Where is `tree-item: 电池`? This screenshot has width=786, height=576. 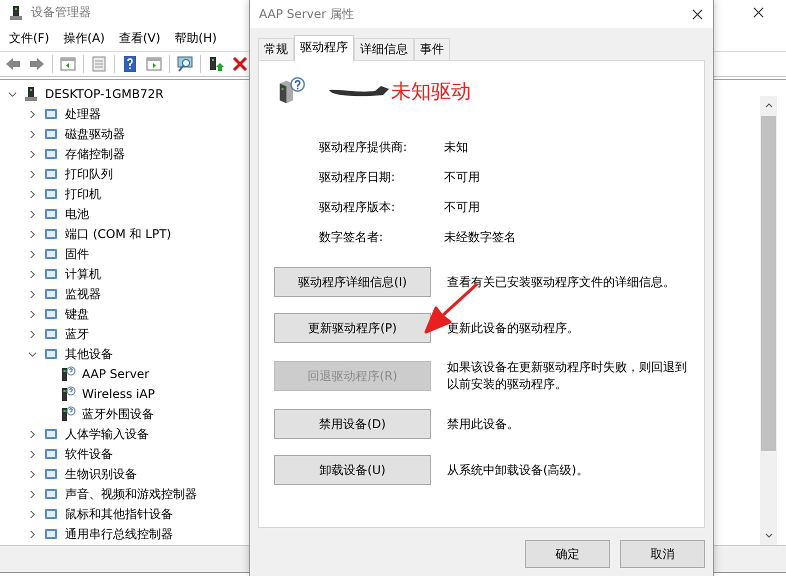 tree-item: 电池 is located at coordinates (77, 214).